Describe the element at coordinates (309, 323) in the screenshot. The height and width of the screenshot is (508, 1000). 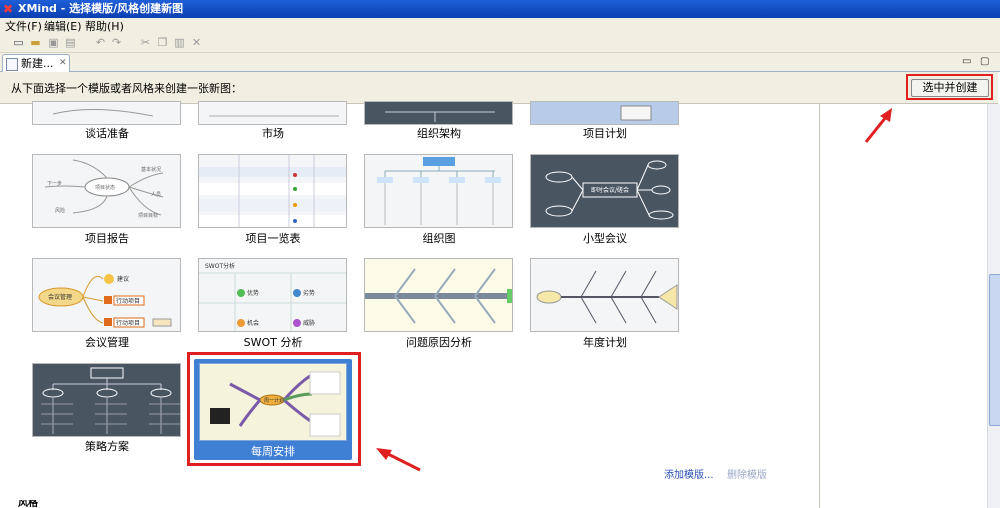
I see `thumb-text: 威胁` at that location.